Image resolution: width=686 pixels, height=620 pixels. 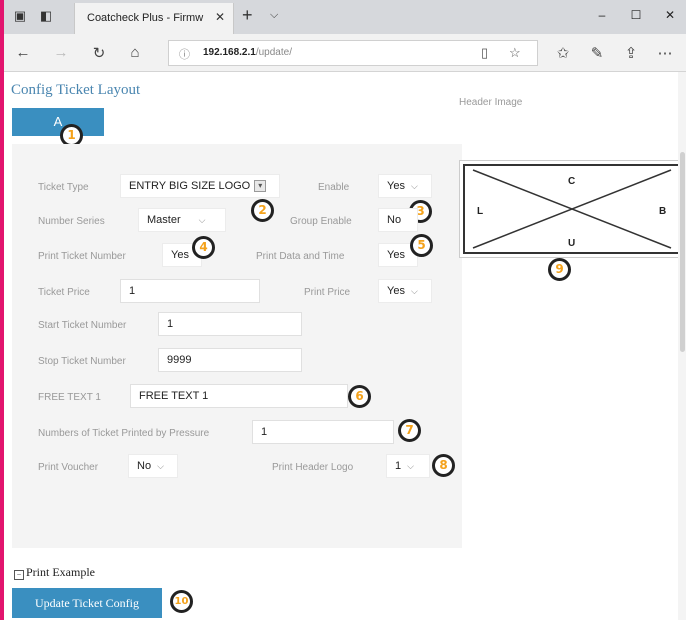 I want to click on callout-badge-7: 7, so click(x=409, y=430).